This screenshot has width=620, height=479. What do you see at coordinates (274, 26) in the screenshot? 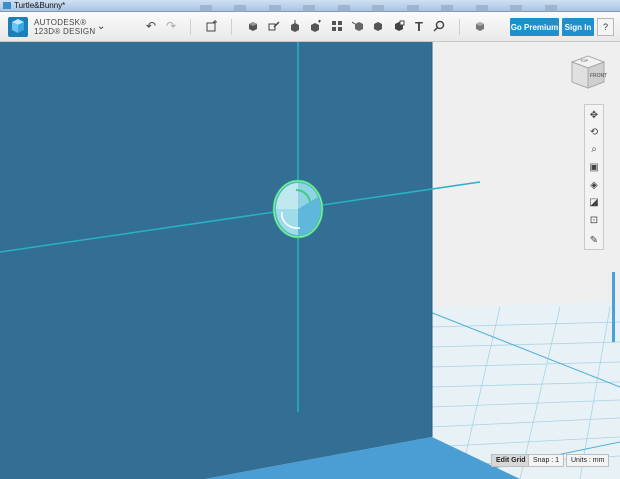
I see `sketch-icon` at bounding box center [274, 26].